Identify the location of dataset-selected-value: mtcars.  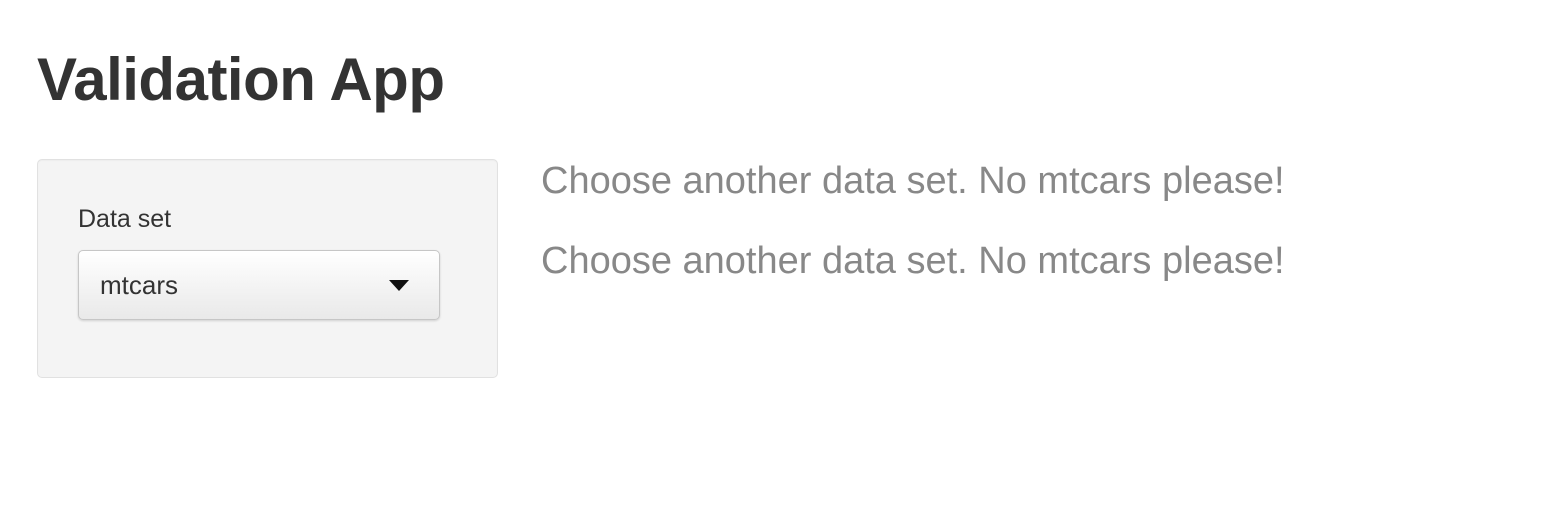
(139, 285).